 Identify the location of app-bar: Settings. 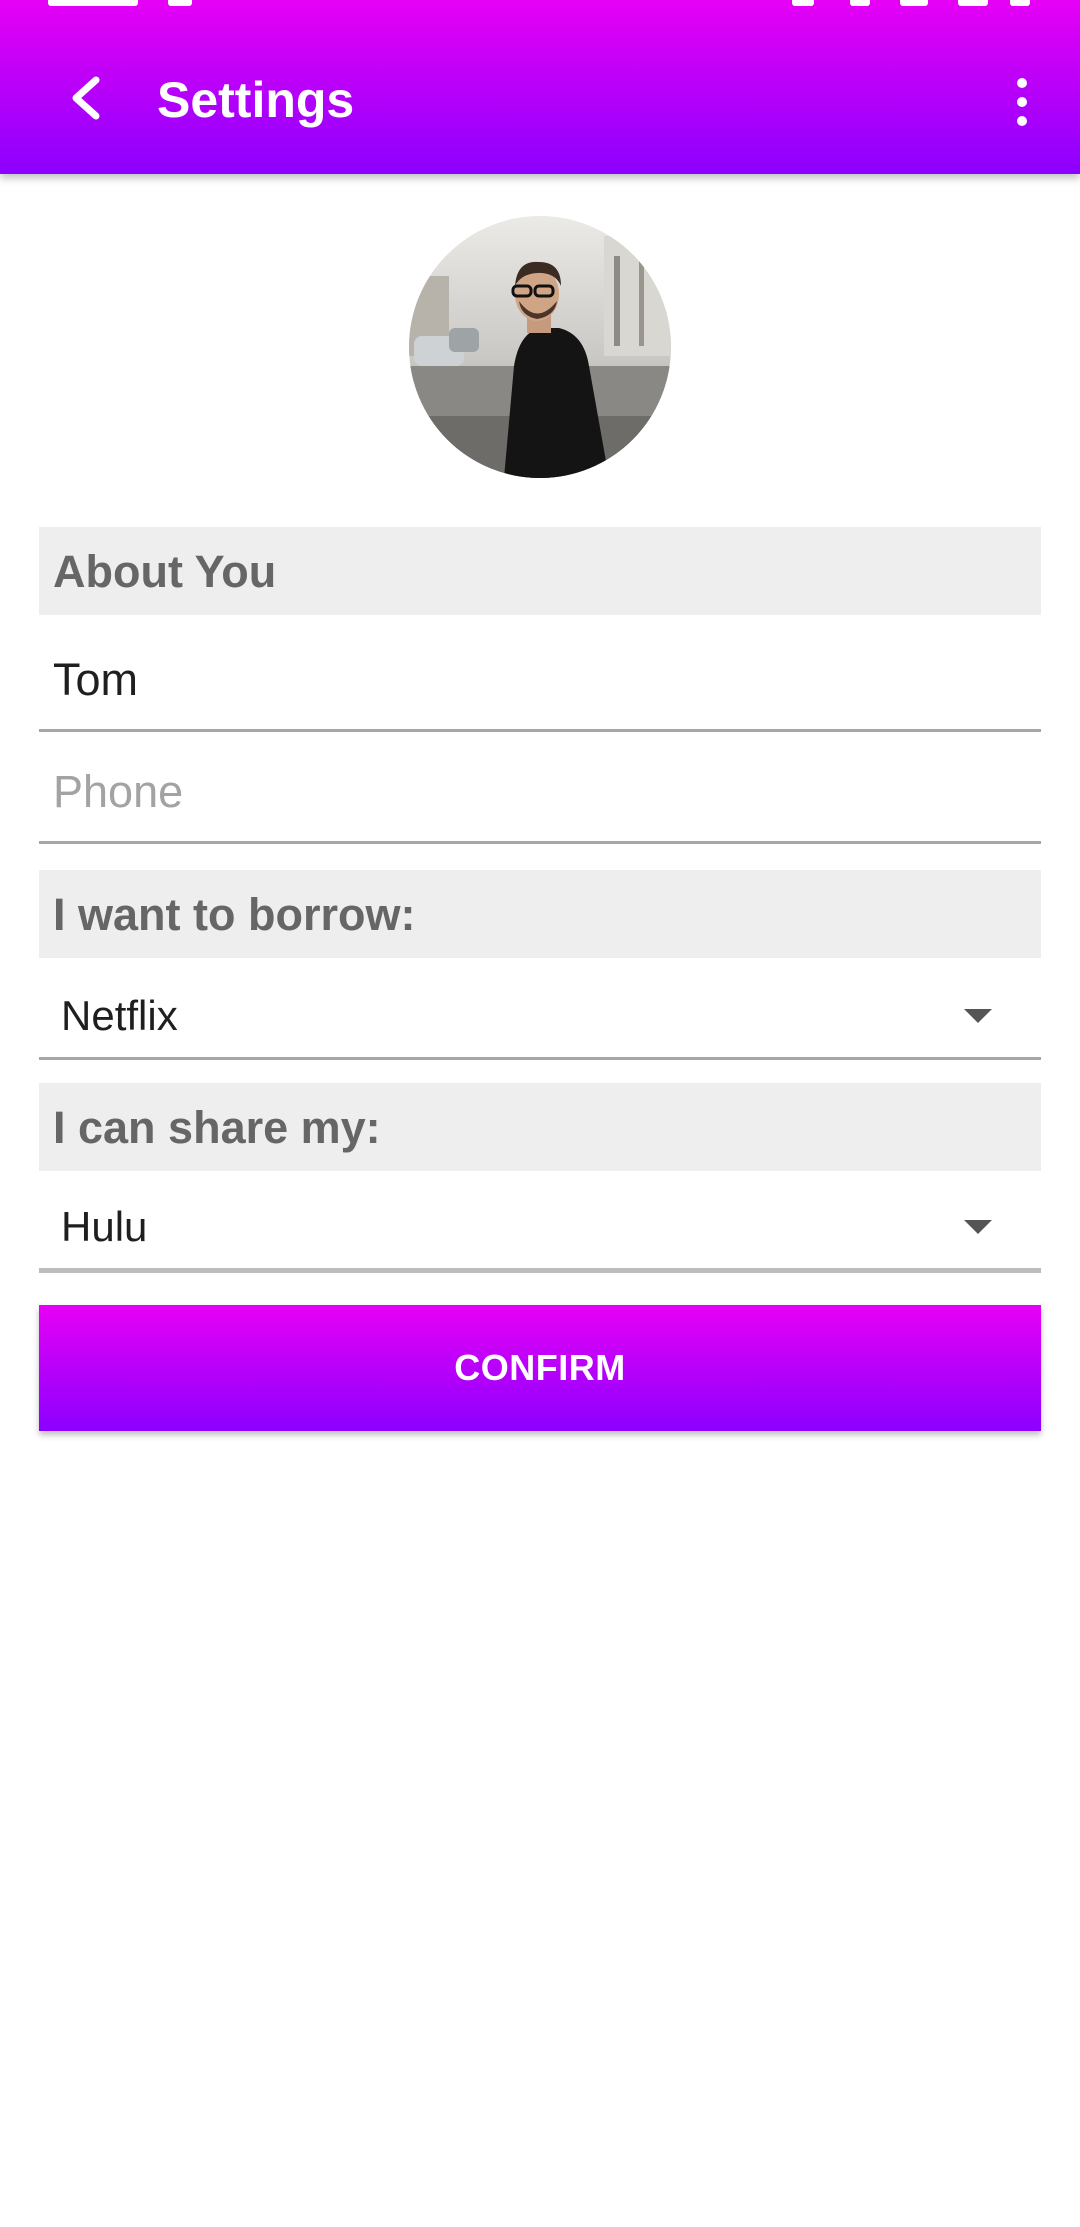
(540, 87).